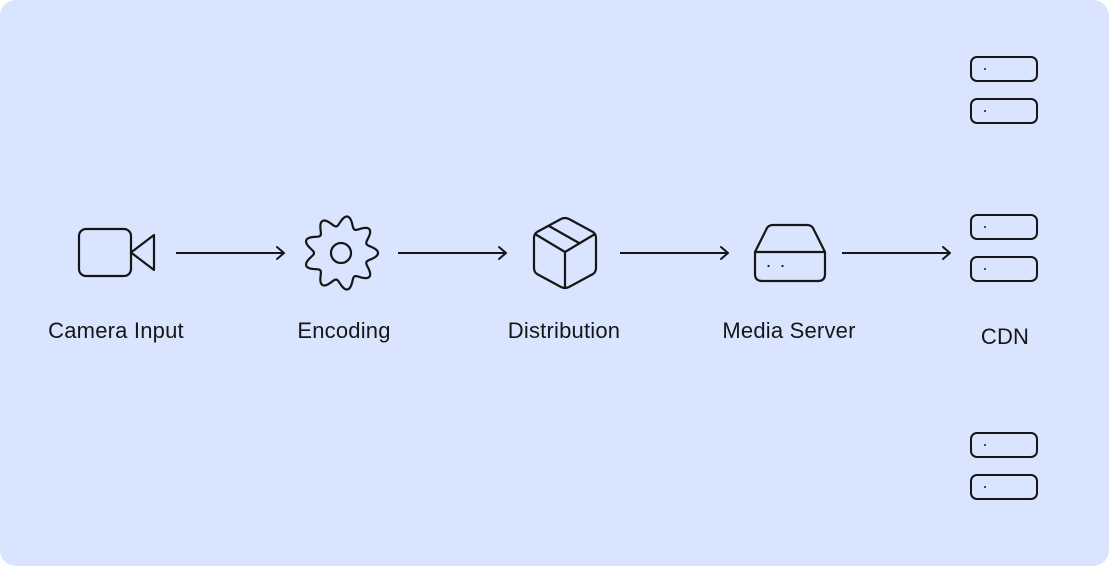 This screenshot has height=566, width=1109. Describe the element at coordinates (897, 253) in the screenshot. I see `arrow-media-server-to-cdn` at that location.